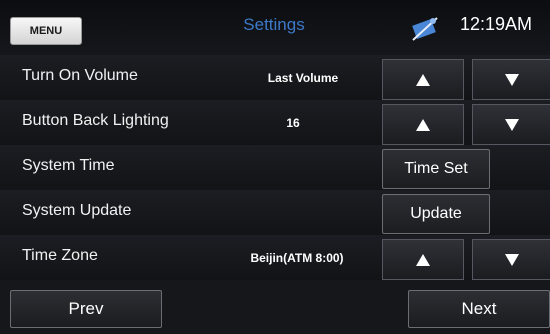  What do you see at coordinates (436, 214) in the screenshot?
I see `update-button: Update` at bounding box center [436, 214].